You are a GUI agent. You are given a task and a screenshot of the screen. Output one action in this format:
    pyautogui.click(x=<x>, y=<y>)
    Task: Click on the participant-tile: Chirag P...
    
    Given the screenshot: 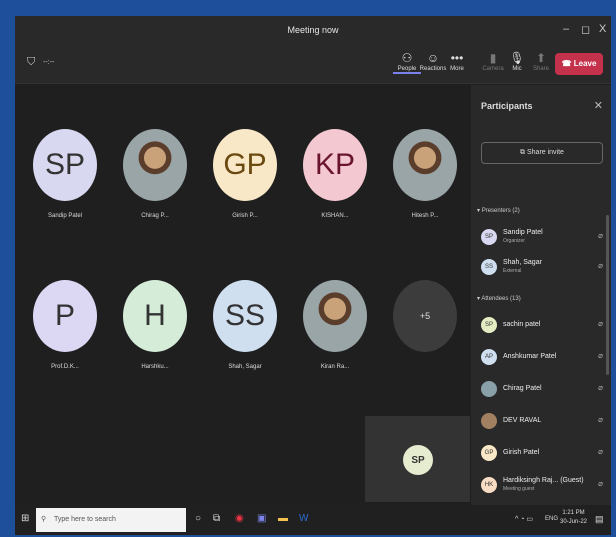 What is the action you would take?
    pyautogui.click(x=155, y=174)
    